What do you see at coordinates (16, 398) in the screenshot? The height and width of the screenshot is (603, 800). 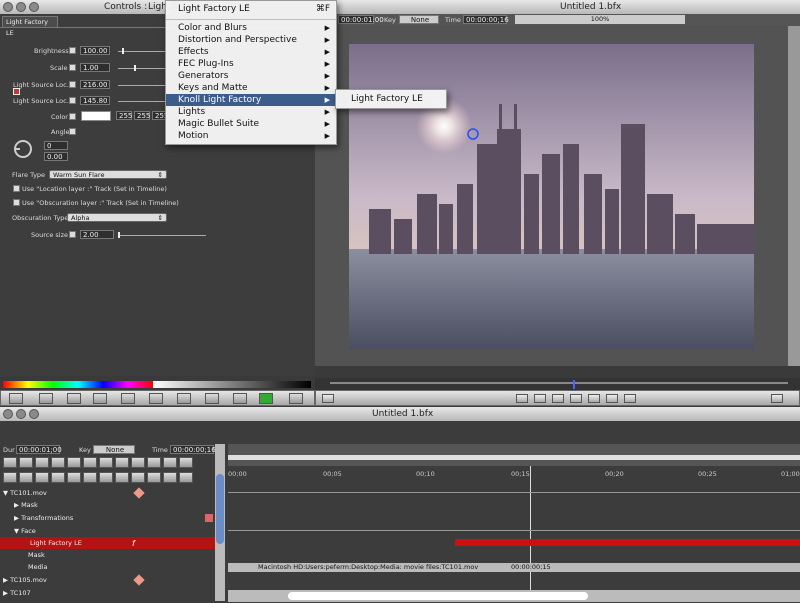 I see `tool-1-icon` at bounding box center [16, 398].